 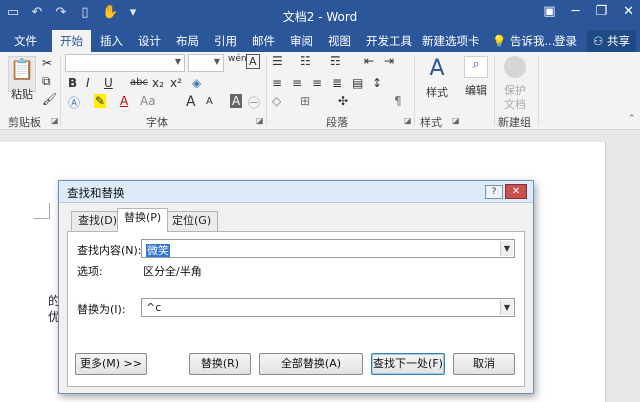 What do you see at coordinates (339, 41) in the screenshot?
I see `tab-view: 视图` at bounding box center [339, 41].